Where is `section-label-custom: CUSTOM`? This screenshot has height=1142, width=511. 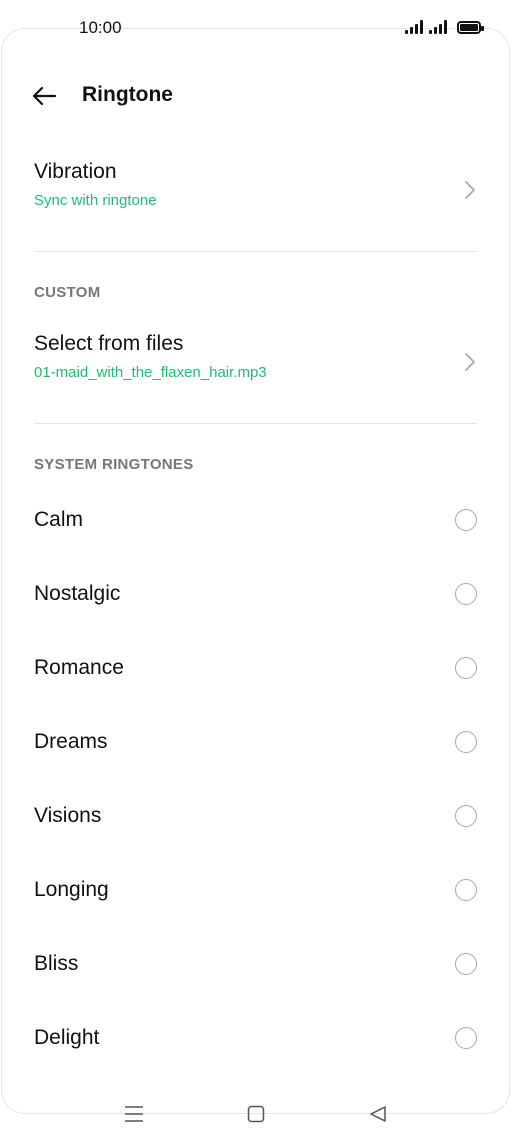
section-label-custom: CUSTOM is located at coordinates (67, 292).